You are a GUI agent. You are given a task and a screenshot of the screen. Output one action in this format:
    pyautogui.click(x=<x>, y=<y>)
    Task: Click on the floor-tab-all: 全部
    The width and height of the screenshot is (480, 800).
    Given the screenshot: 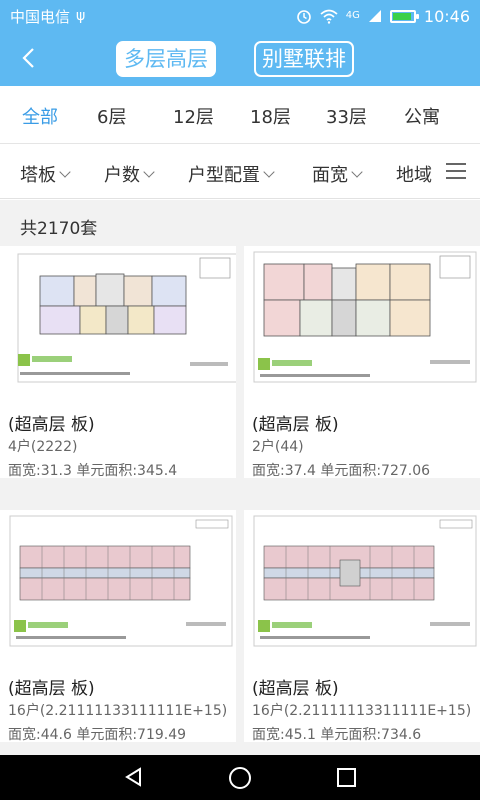 What is the action you would take?
    pyautogui.click(x=40, y=116)
    